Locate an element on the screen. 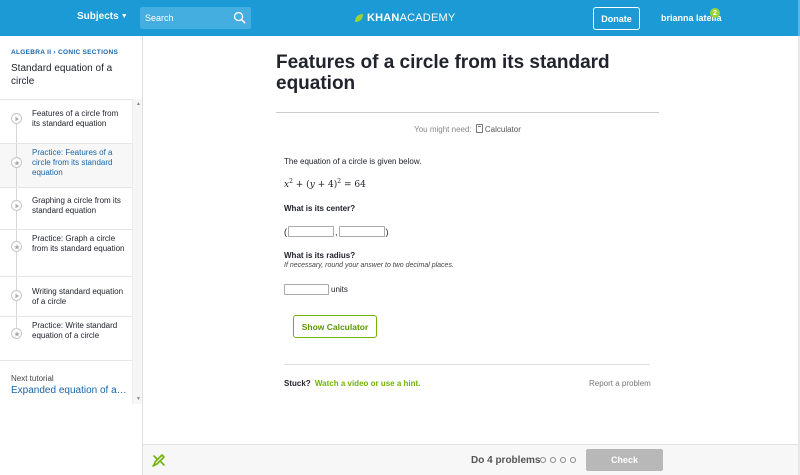 Image resolution: width=800 pixels, height=475 pixels. radius-answer-group: units is located at coordinates (316, 289).